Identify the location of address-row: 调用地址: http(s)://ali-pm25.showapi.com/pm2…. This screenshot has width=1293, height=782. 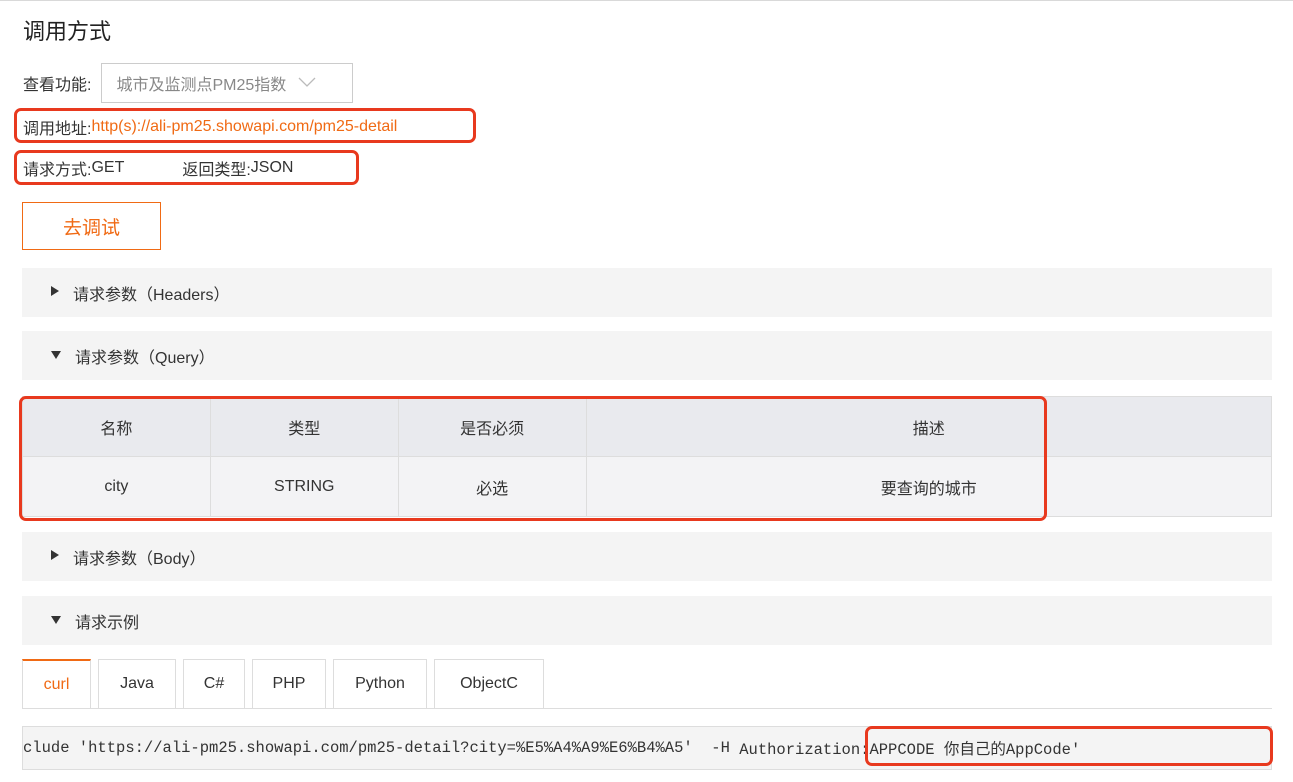
(210, 127).